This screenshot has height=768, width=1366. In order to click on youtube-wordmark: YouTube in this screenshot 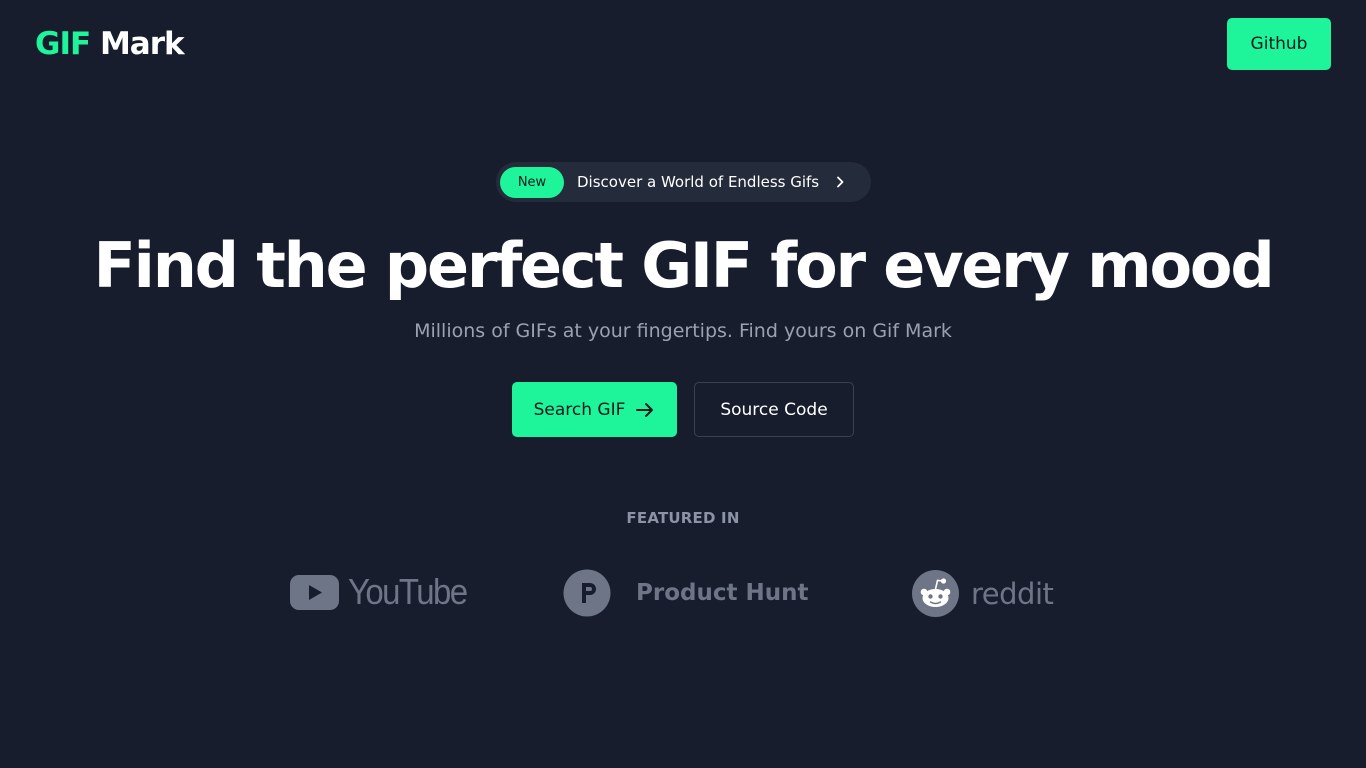, I will do `click(408, 591)`.